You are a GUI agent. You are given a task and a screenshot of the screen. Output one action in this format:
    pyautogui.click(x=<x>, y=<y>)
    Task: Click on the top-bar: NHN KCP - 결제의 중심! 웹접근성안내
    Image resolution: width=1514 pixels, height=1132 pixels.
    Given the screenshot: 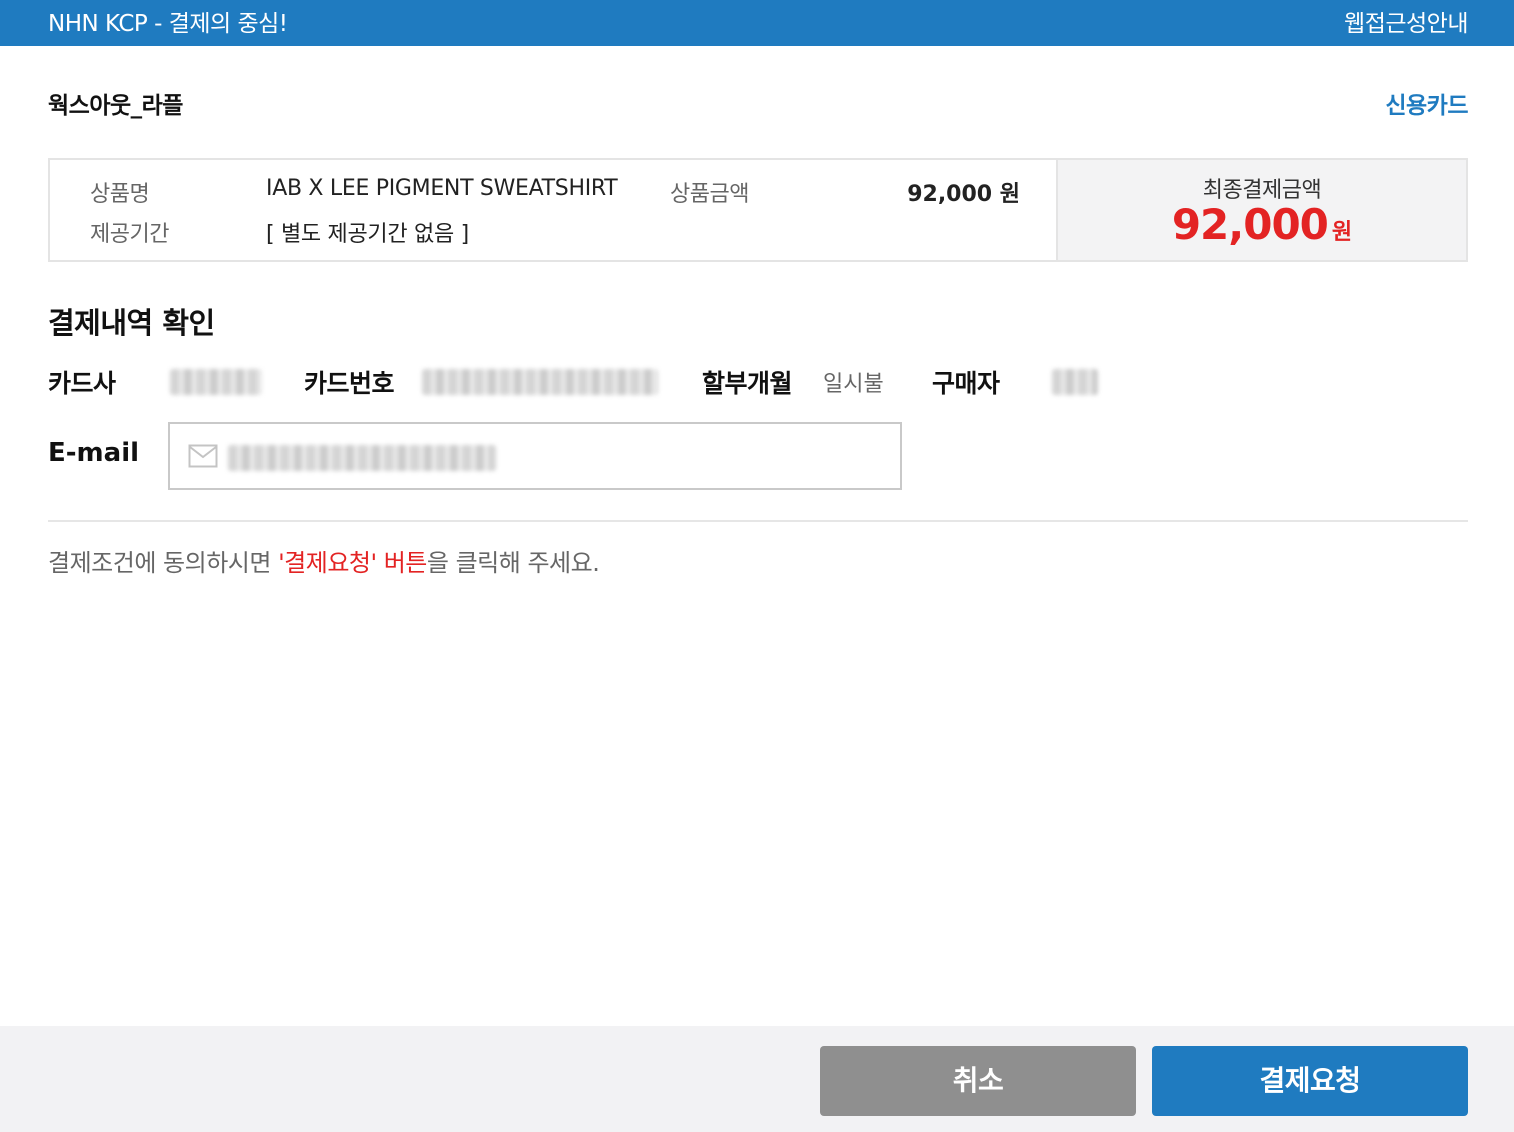 What is the action you would take?
    pyautogui.click(x=757, y=23)
    